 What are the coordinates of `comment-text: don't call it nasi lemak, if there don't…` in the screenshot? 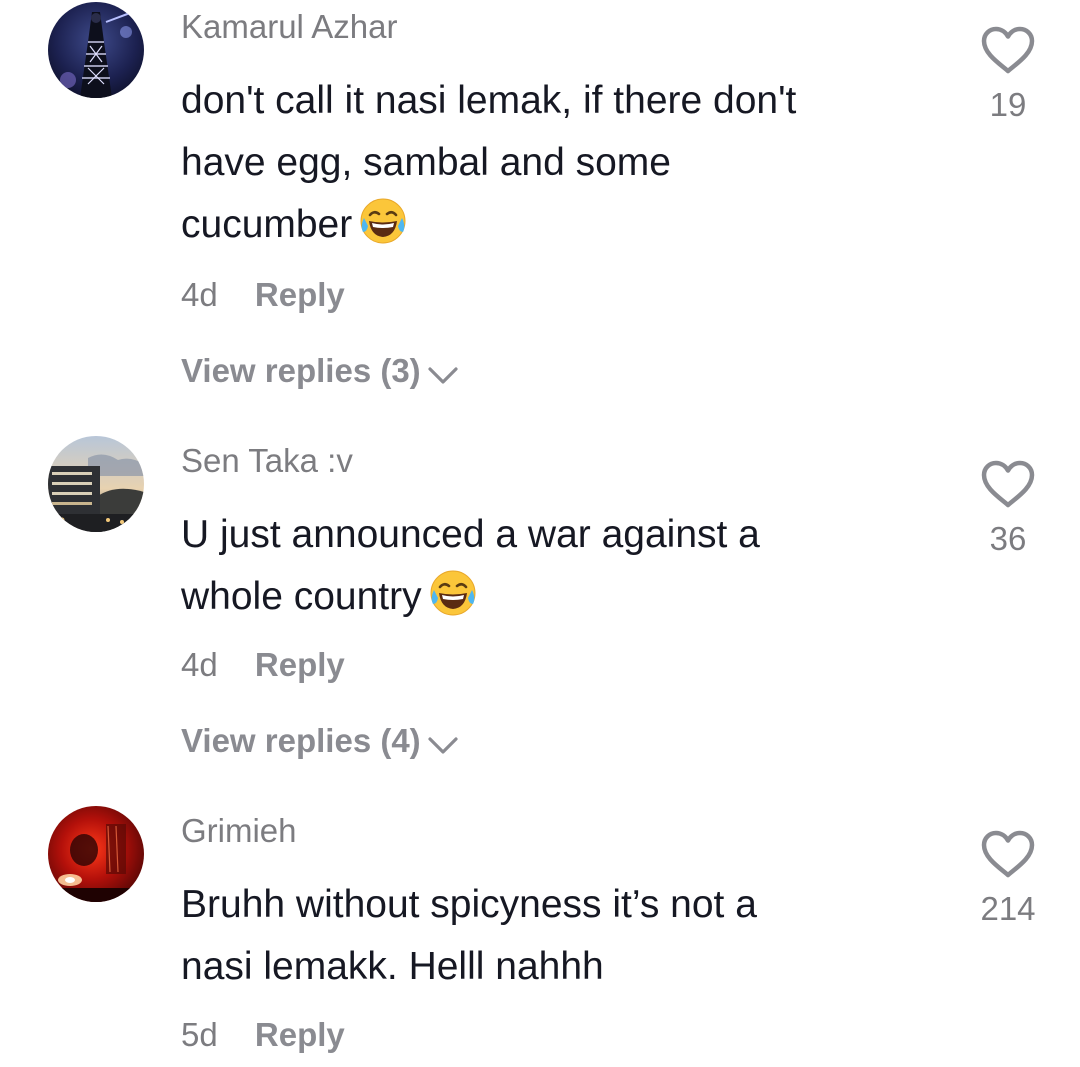 It's located at (551, 163).